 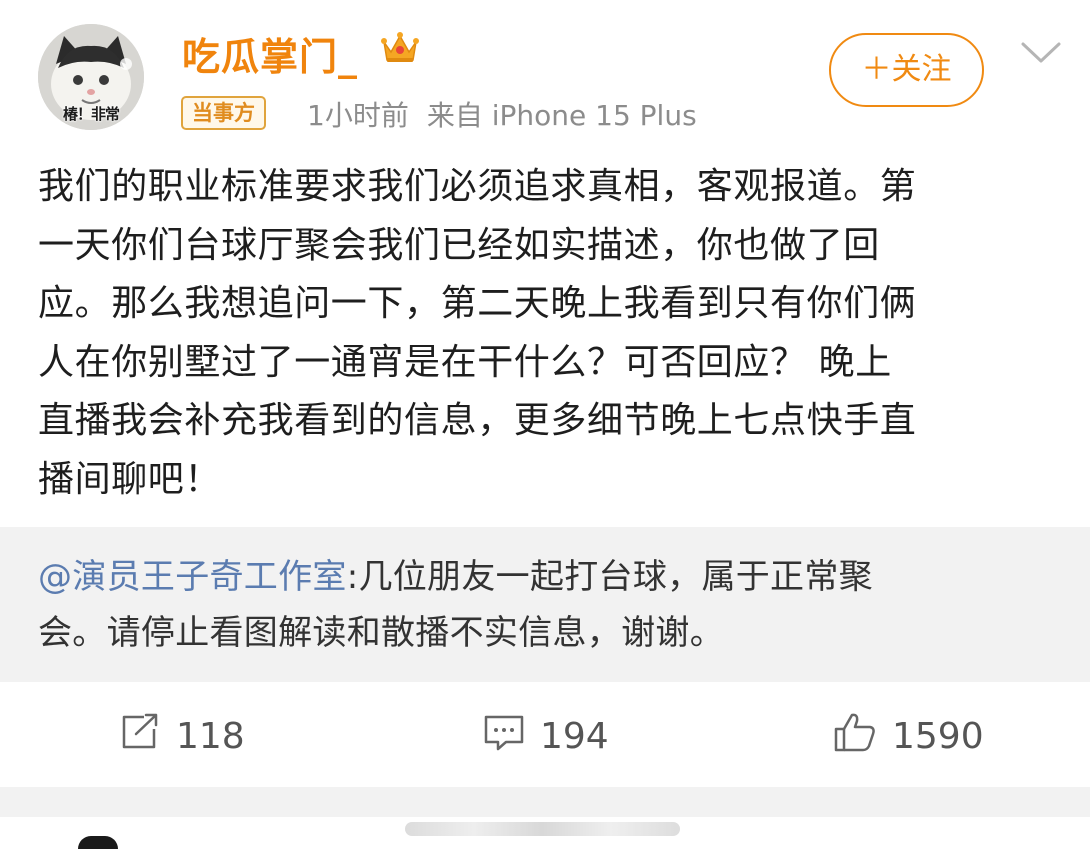 What do you see at coordinates (192, 577) in the screenshot?
I see `repost-mention: @演员王子奇工作室` at bounding box center [192, 577].